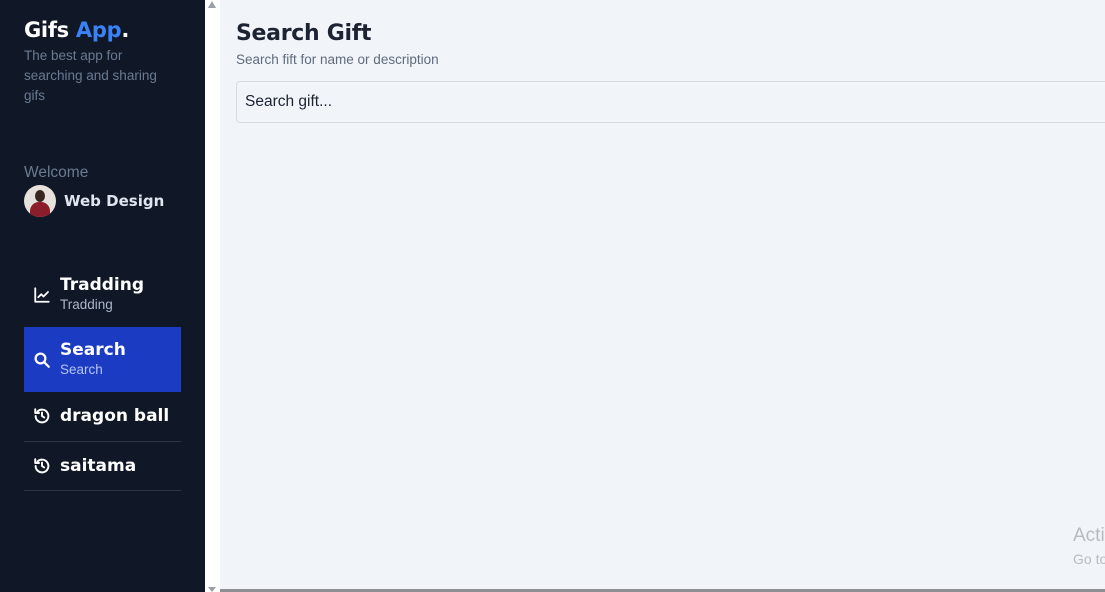  Describe the element at coordinates (93, 350) in the screenshot. I see `sidebar-item-label: Search` at that location.